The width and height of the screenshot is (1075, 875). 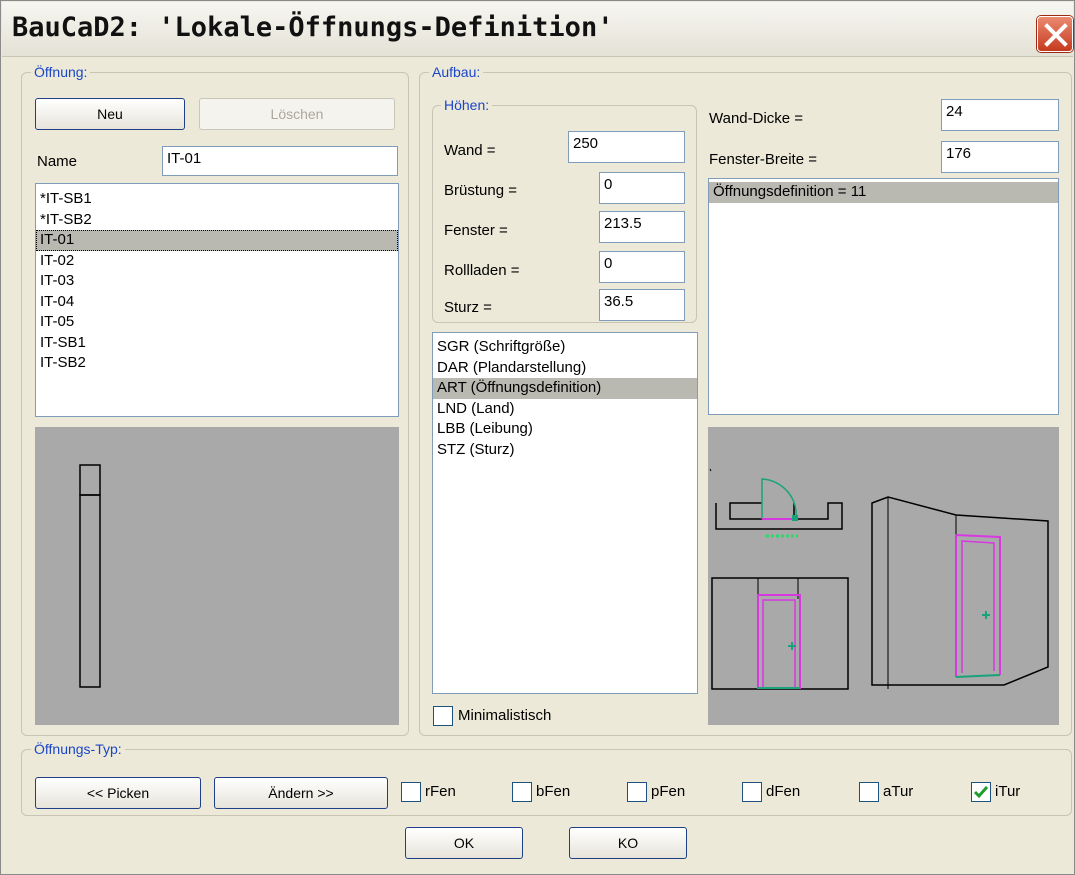 What do you see at coordinates (756, 118) in the screenshot?
I see `wand-dicke-label: Wand-Dicke =` at bounding box center [756, 118].